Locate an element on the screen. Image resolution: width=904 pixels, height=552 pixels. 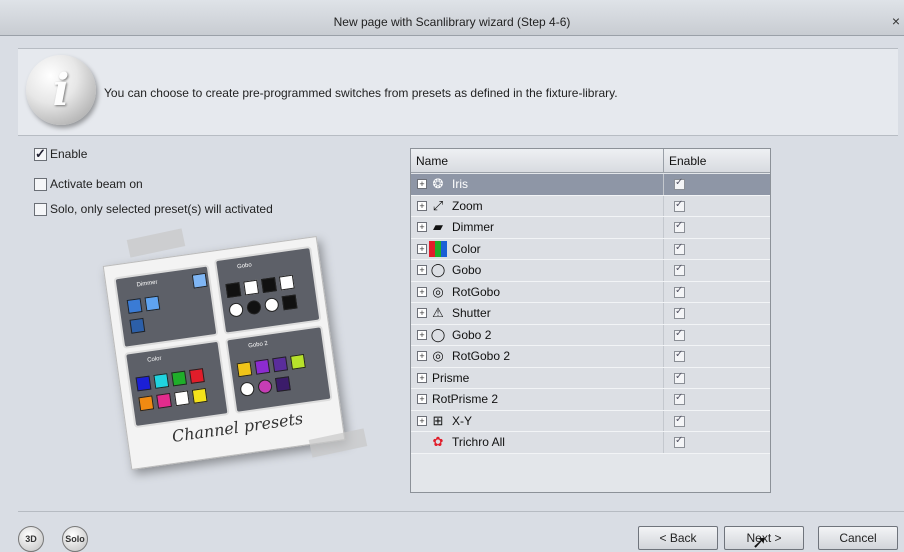
mouse-cursor-icon: ➚ is located at coordinates (760, 542).